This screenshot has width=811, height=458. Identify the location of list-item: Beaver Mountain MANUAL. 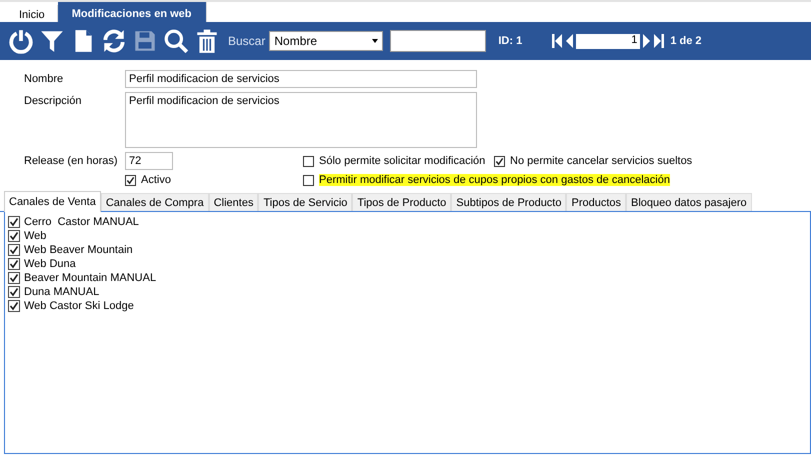
(90, 278).